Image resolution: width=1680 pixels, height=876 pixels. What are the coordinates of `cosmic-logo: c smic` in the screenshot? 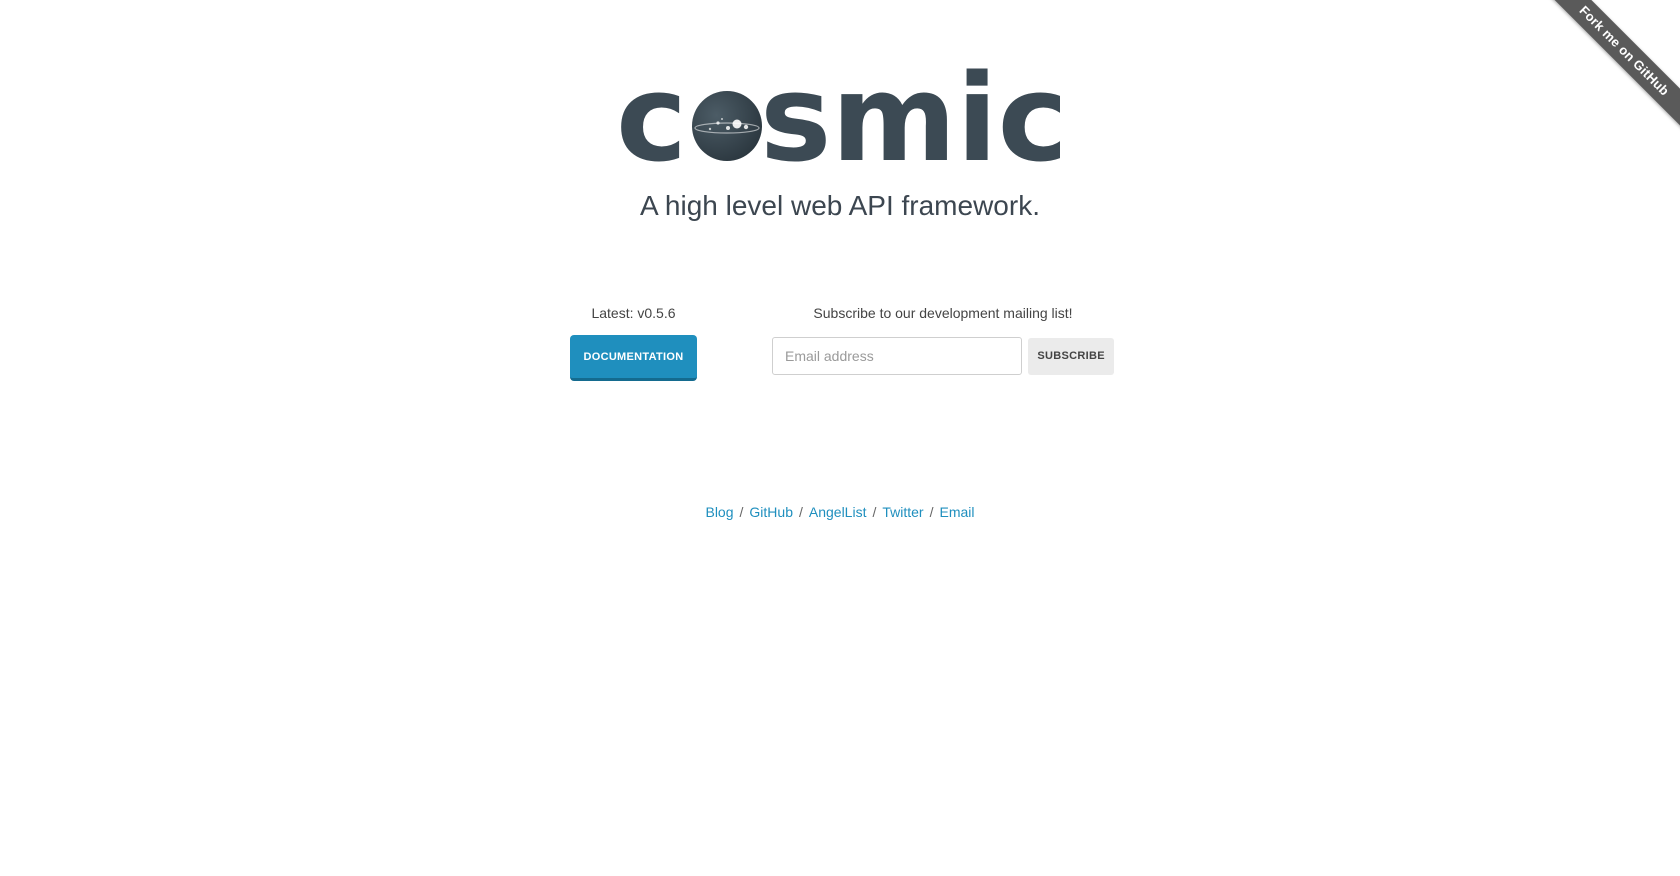 It's located at (840, 112).